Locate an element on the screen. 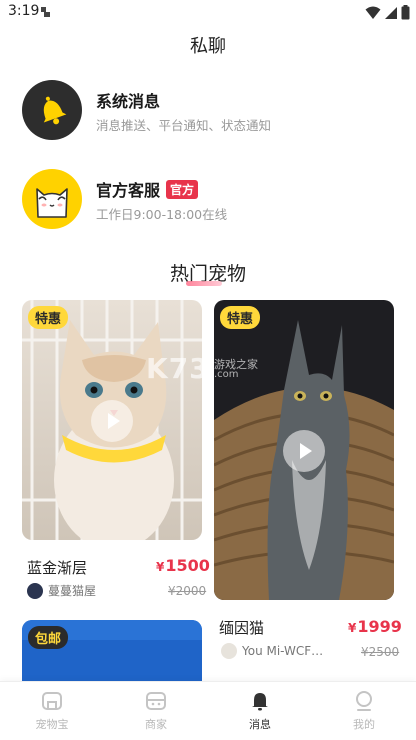 The image size is (416, 740). section-title-underline is located at coordinates (204, 283).